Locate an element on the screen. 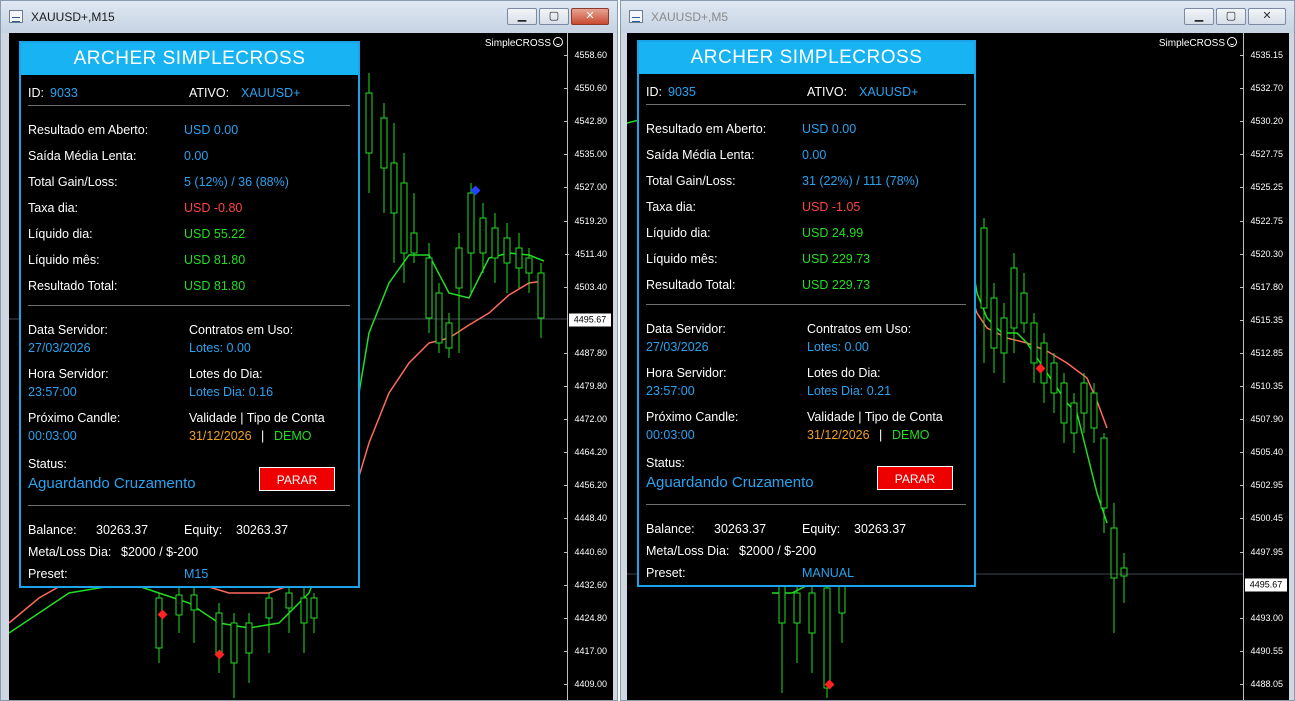 This screenshot has width=1295, height=701. price-axis-tick: 4512.85 is located at coordinates (1261, 352).